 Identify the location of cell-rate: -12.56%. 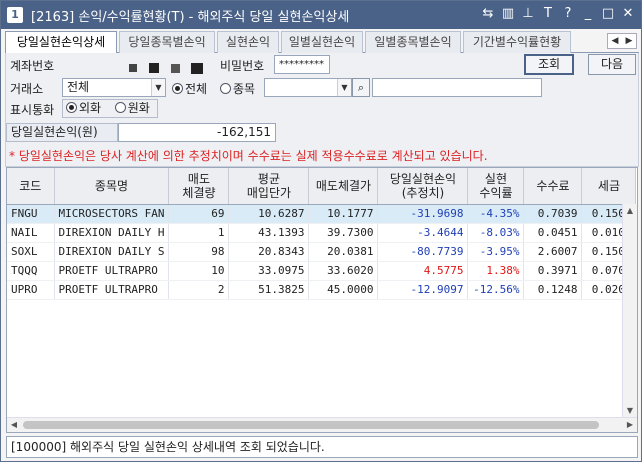
(496, 290).